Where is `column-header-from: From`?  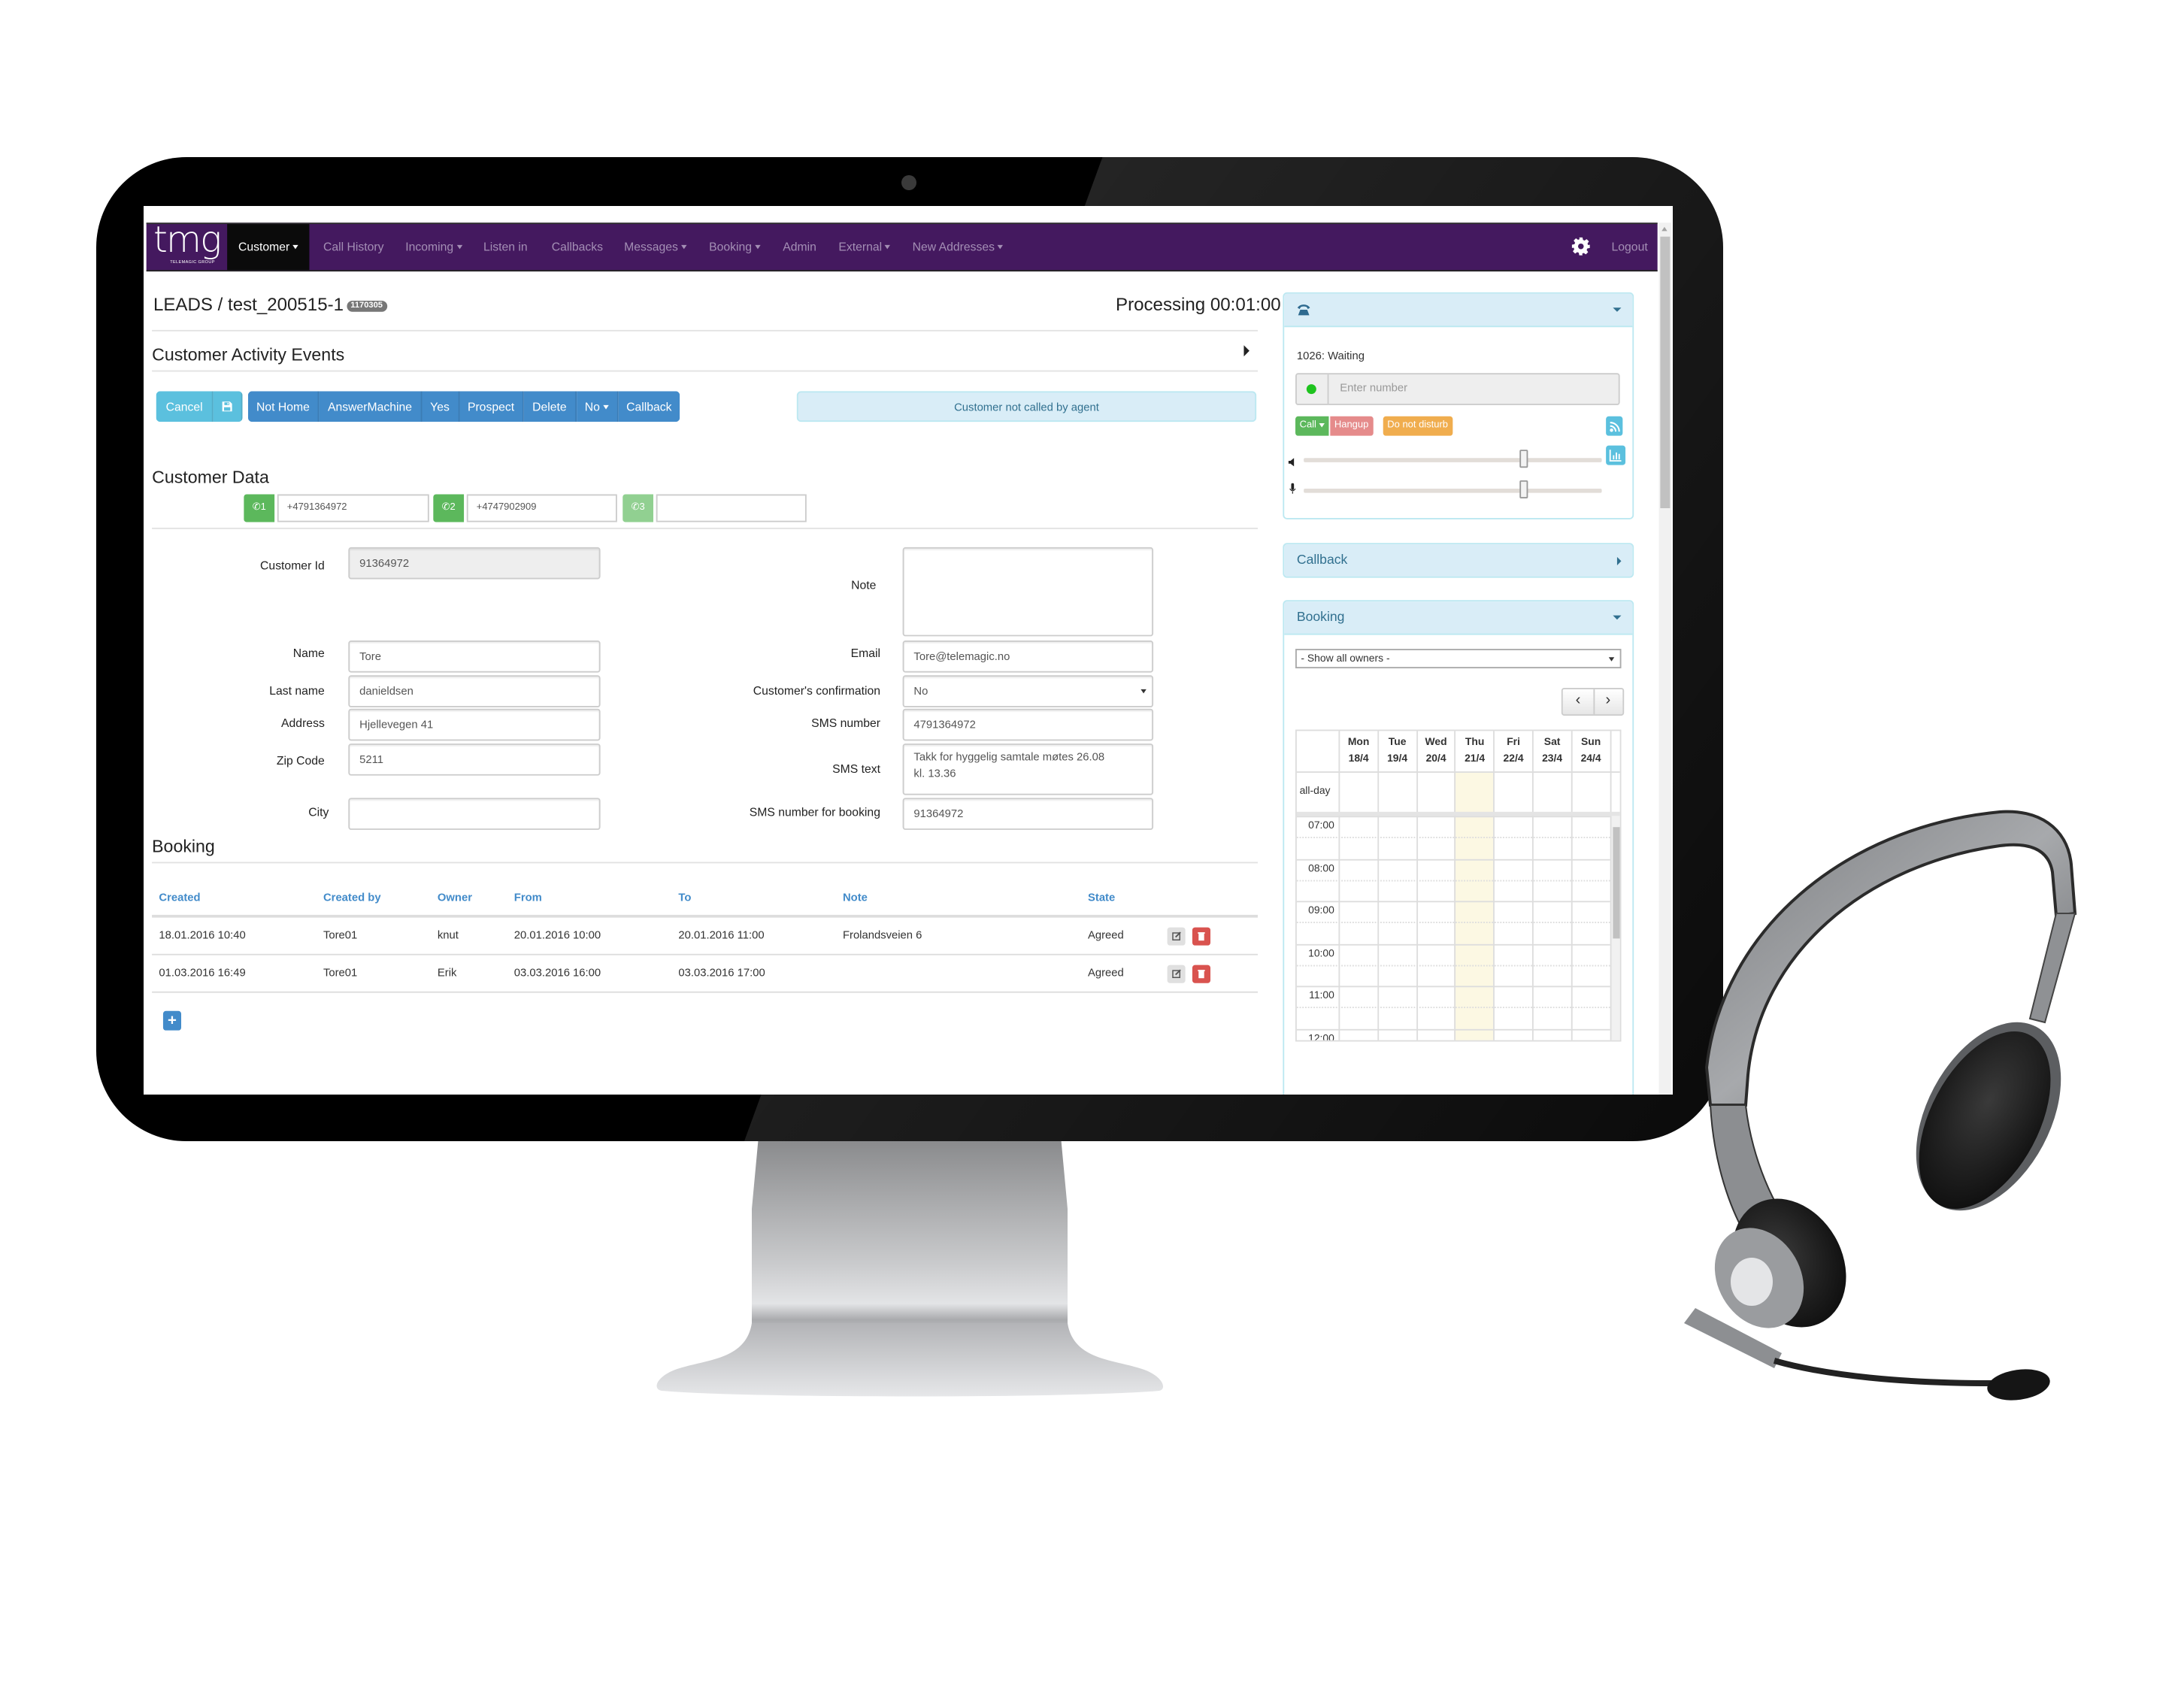 column-header-from: From is located at coordinates (528, 898).